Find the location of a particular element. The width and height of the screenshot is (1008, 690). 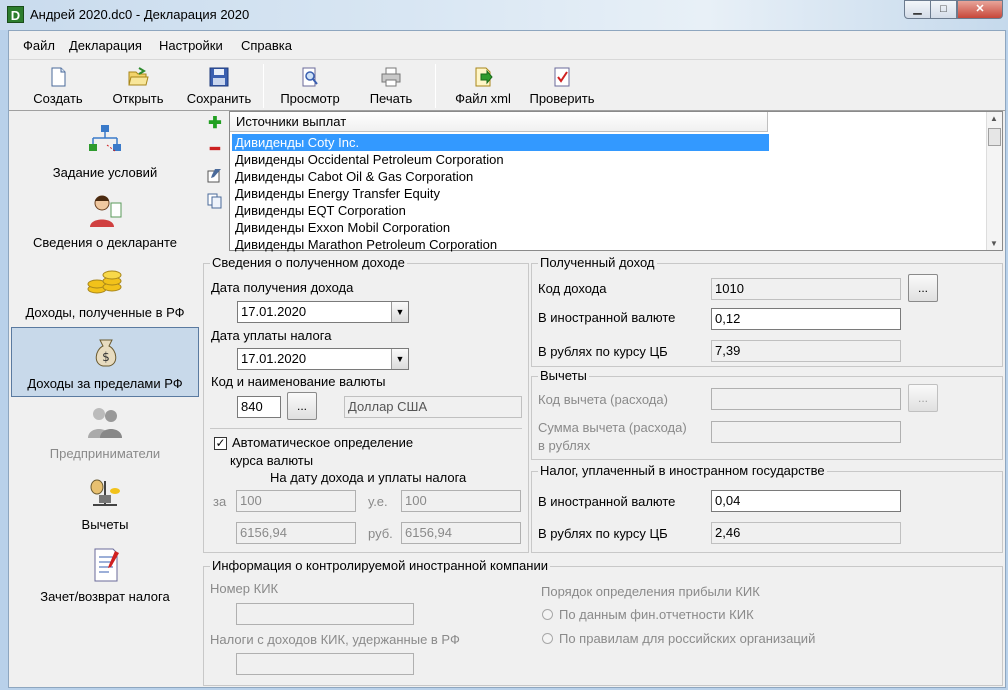

menu-help: Справка is located at coordinates (266, 45).